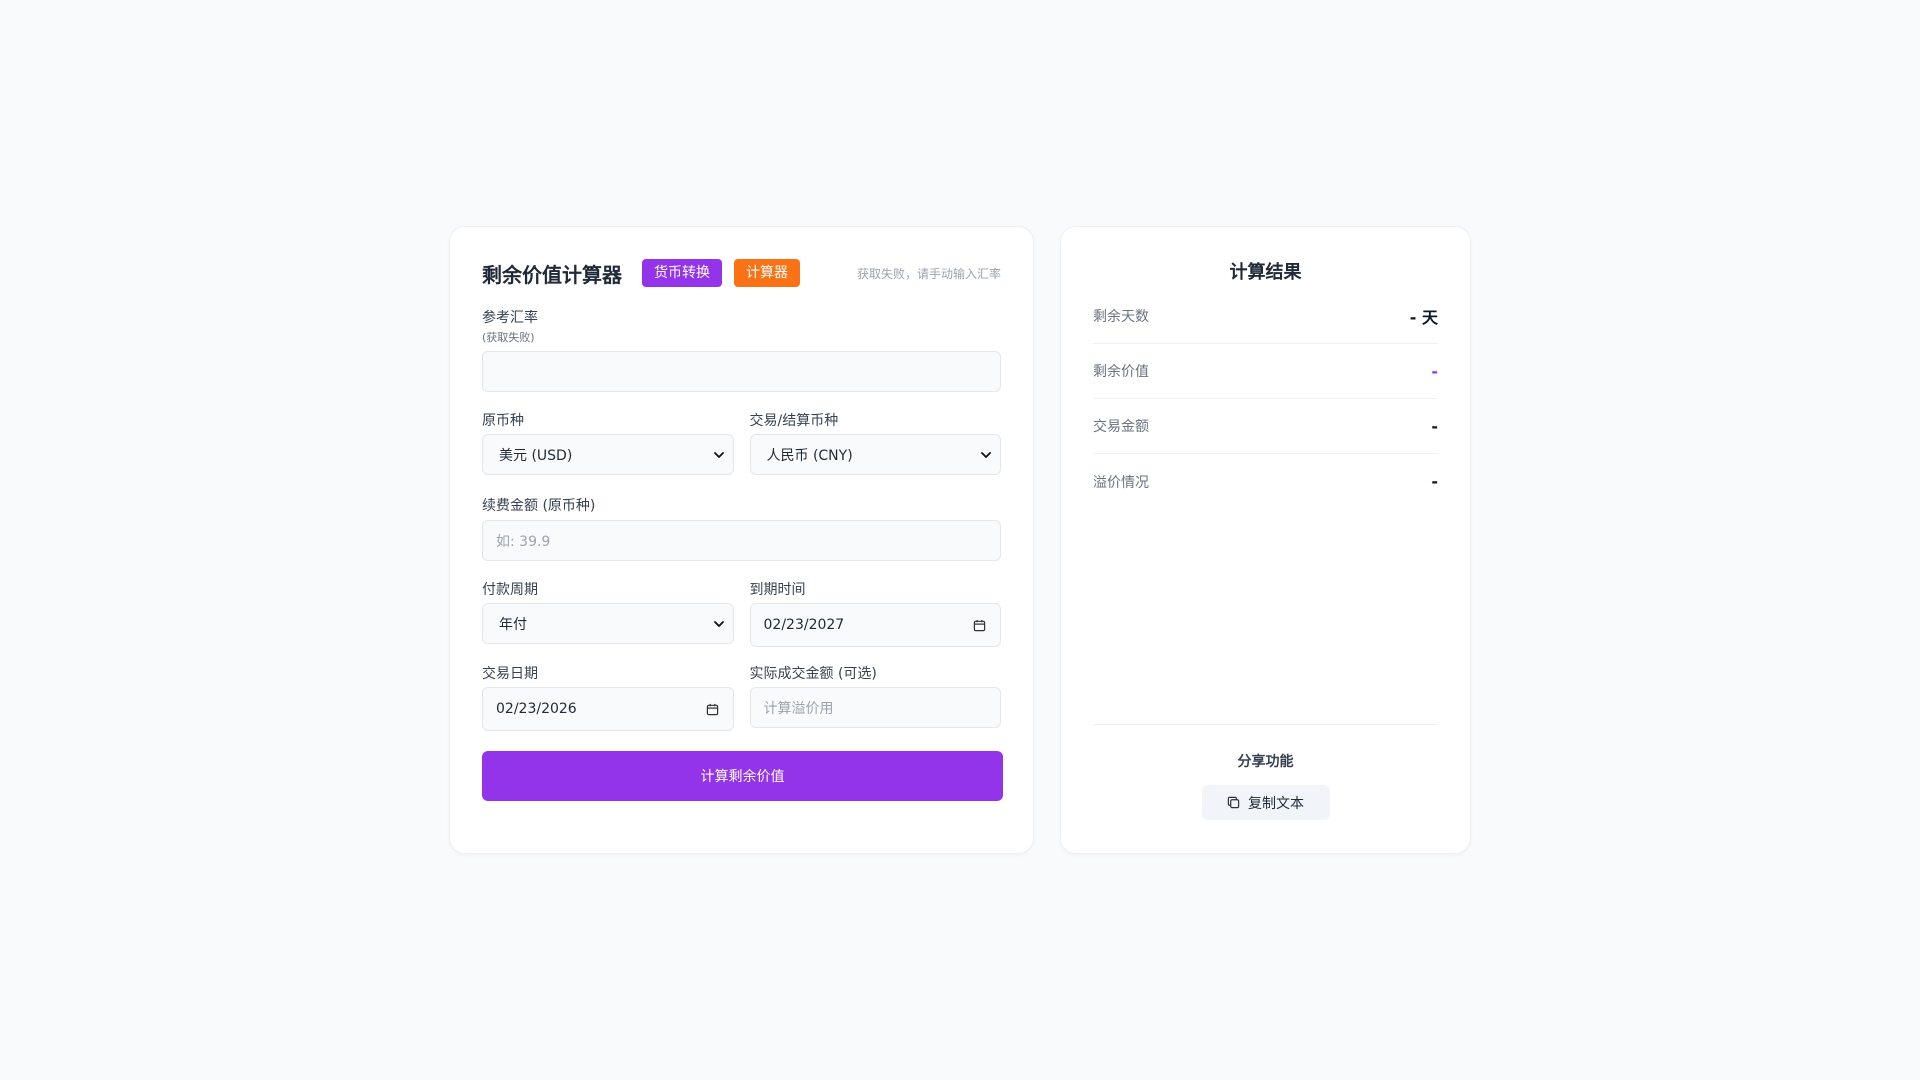  I want to click on calculator-header: 剩余价值计算器 货币转换 计算器 获取失败，请手动输入汇率, so click(741, 273).